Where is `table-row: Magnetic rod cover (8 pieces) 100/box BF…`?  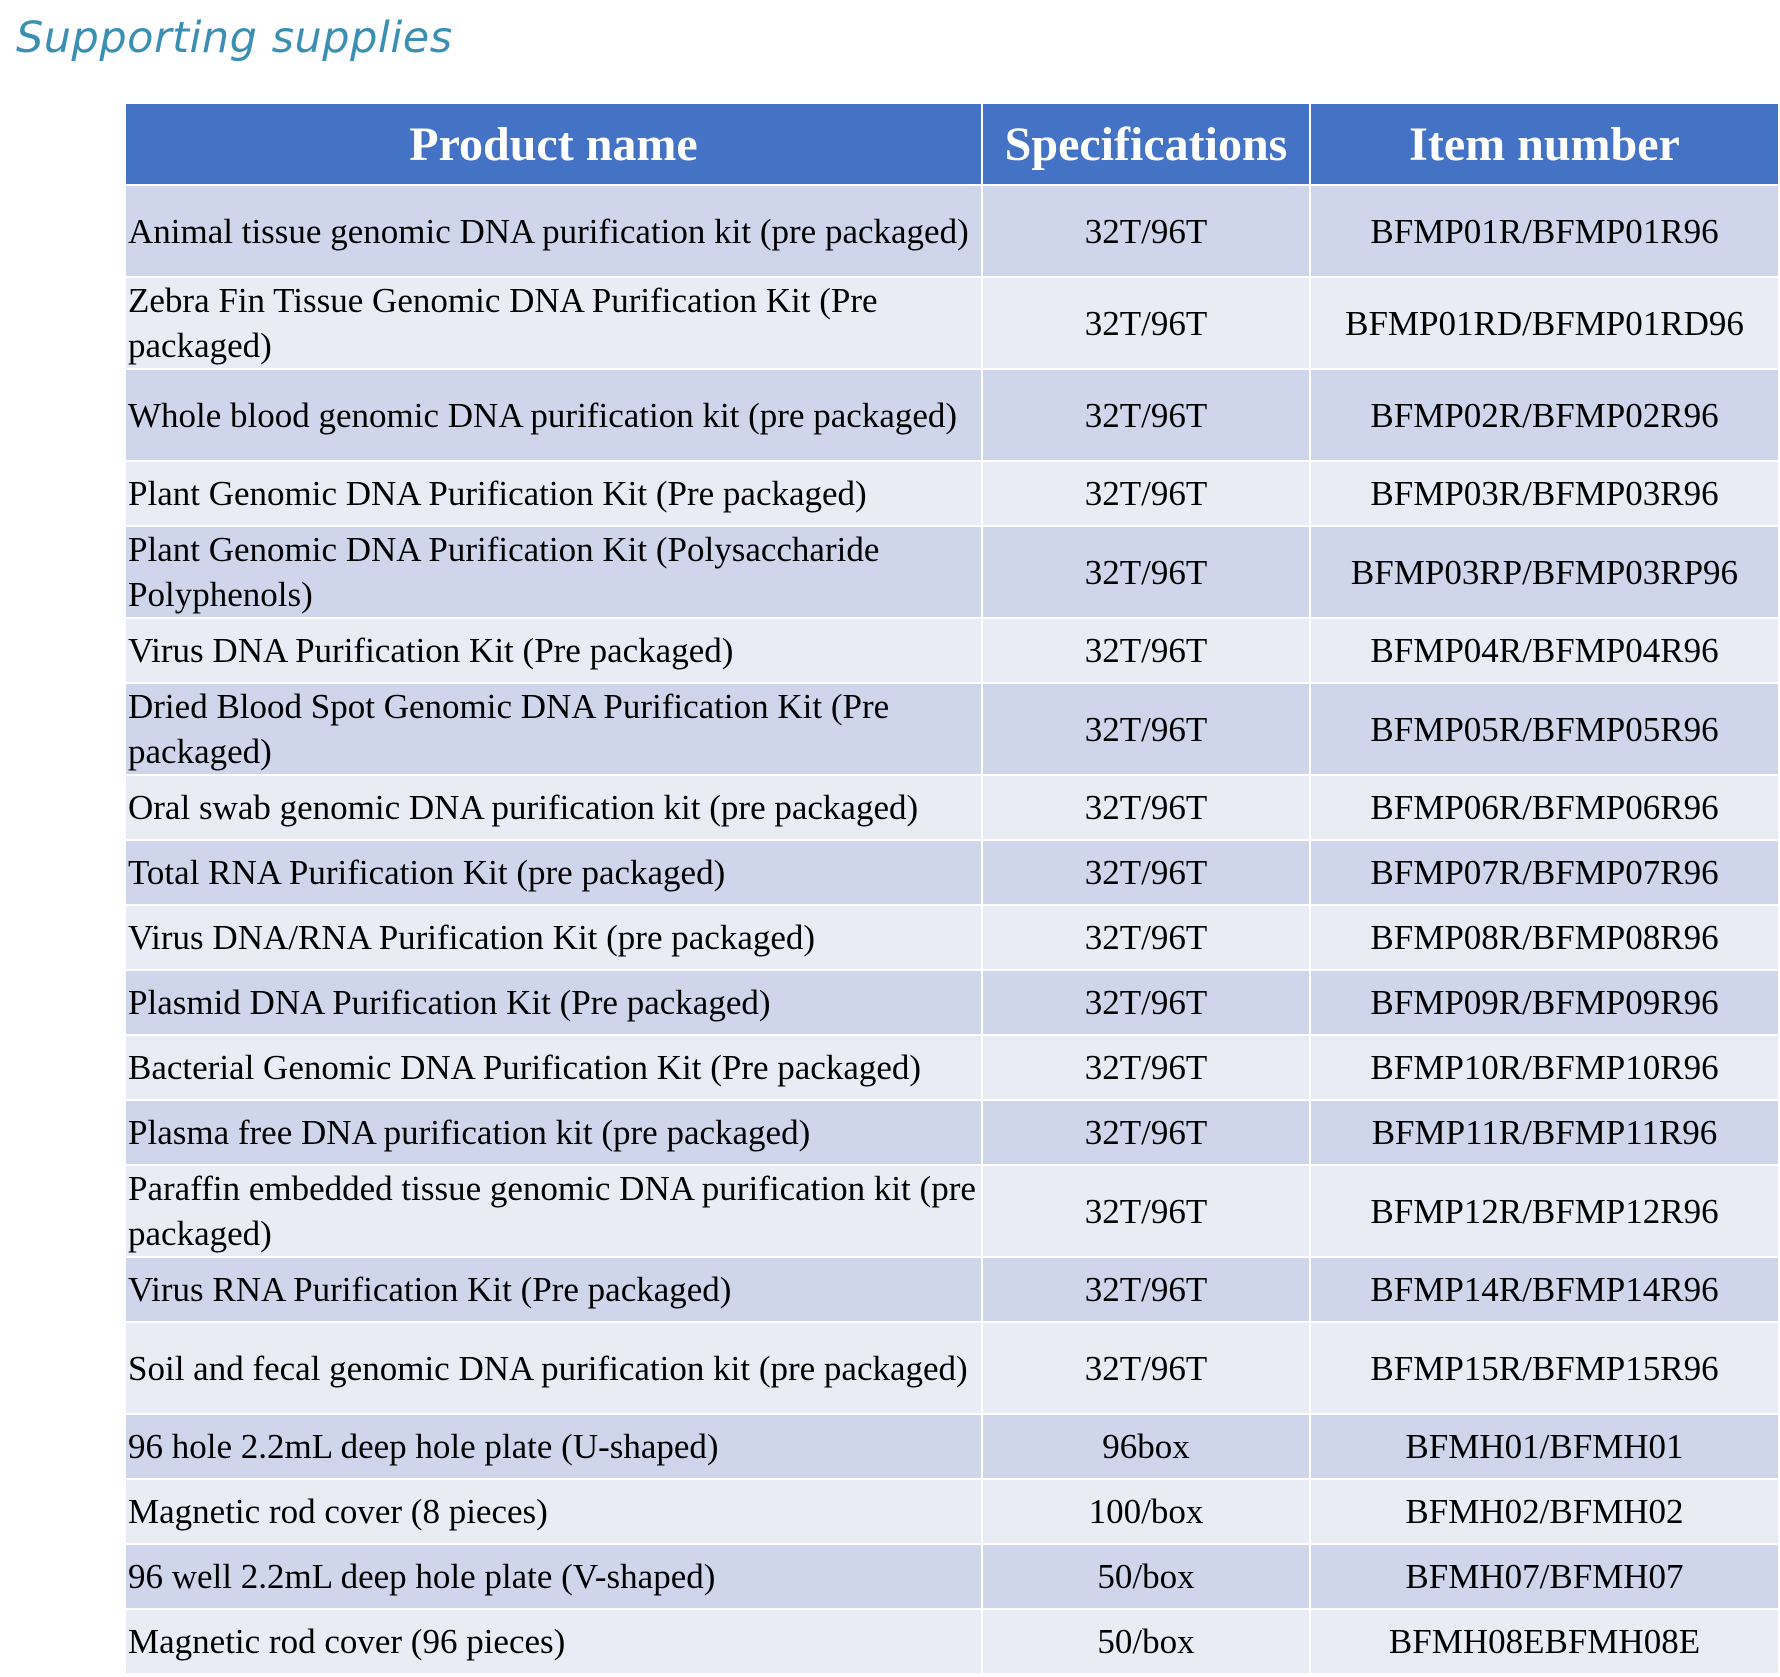 table-row: Magnetic rod cover (8 pieces) 100/box BF… is located at coordinates (952, 1511).